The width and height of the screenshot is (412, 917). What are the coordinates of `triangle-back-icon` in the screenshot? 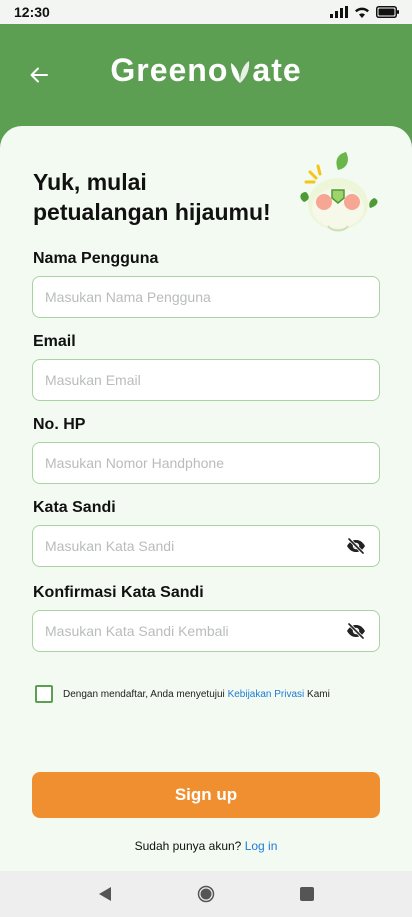 It's located at (105, 894).